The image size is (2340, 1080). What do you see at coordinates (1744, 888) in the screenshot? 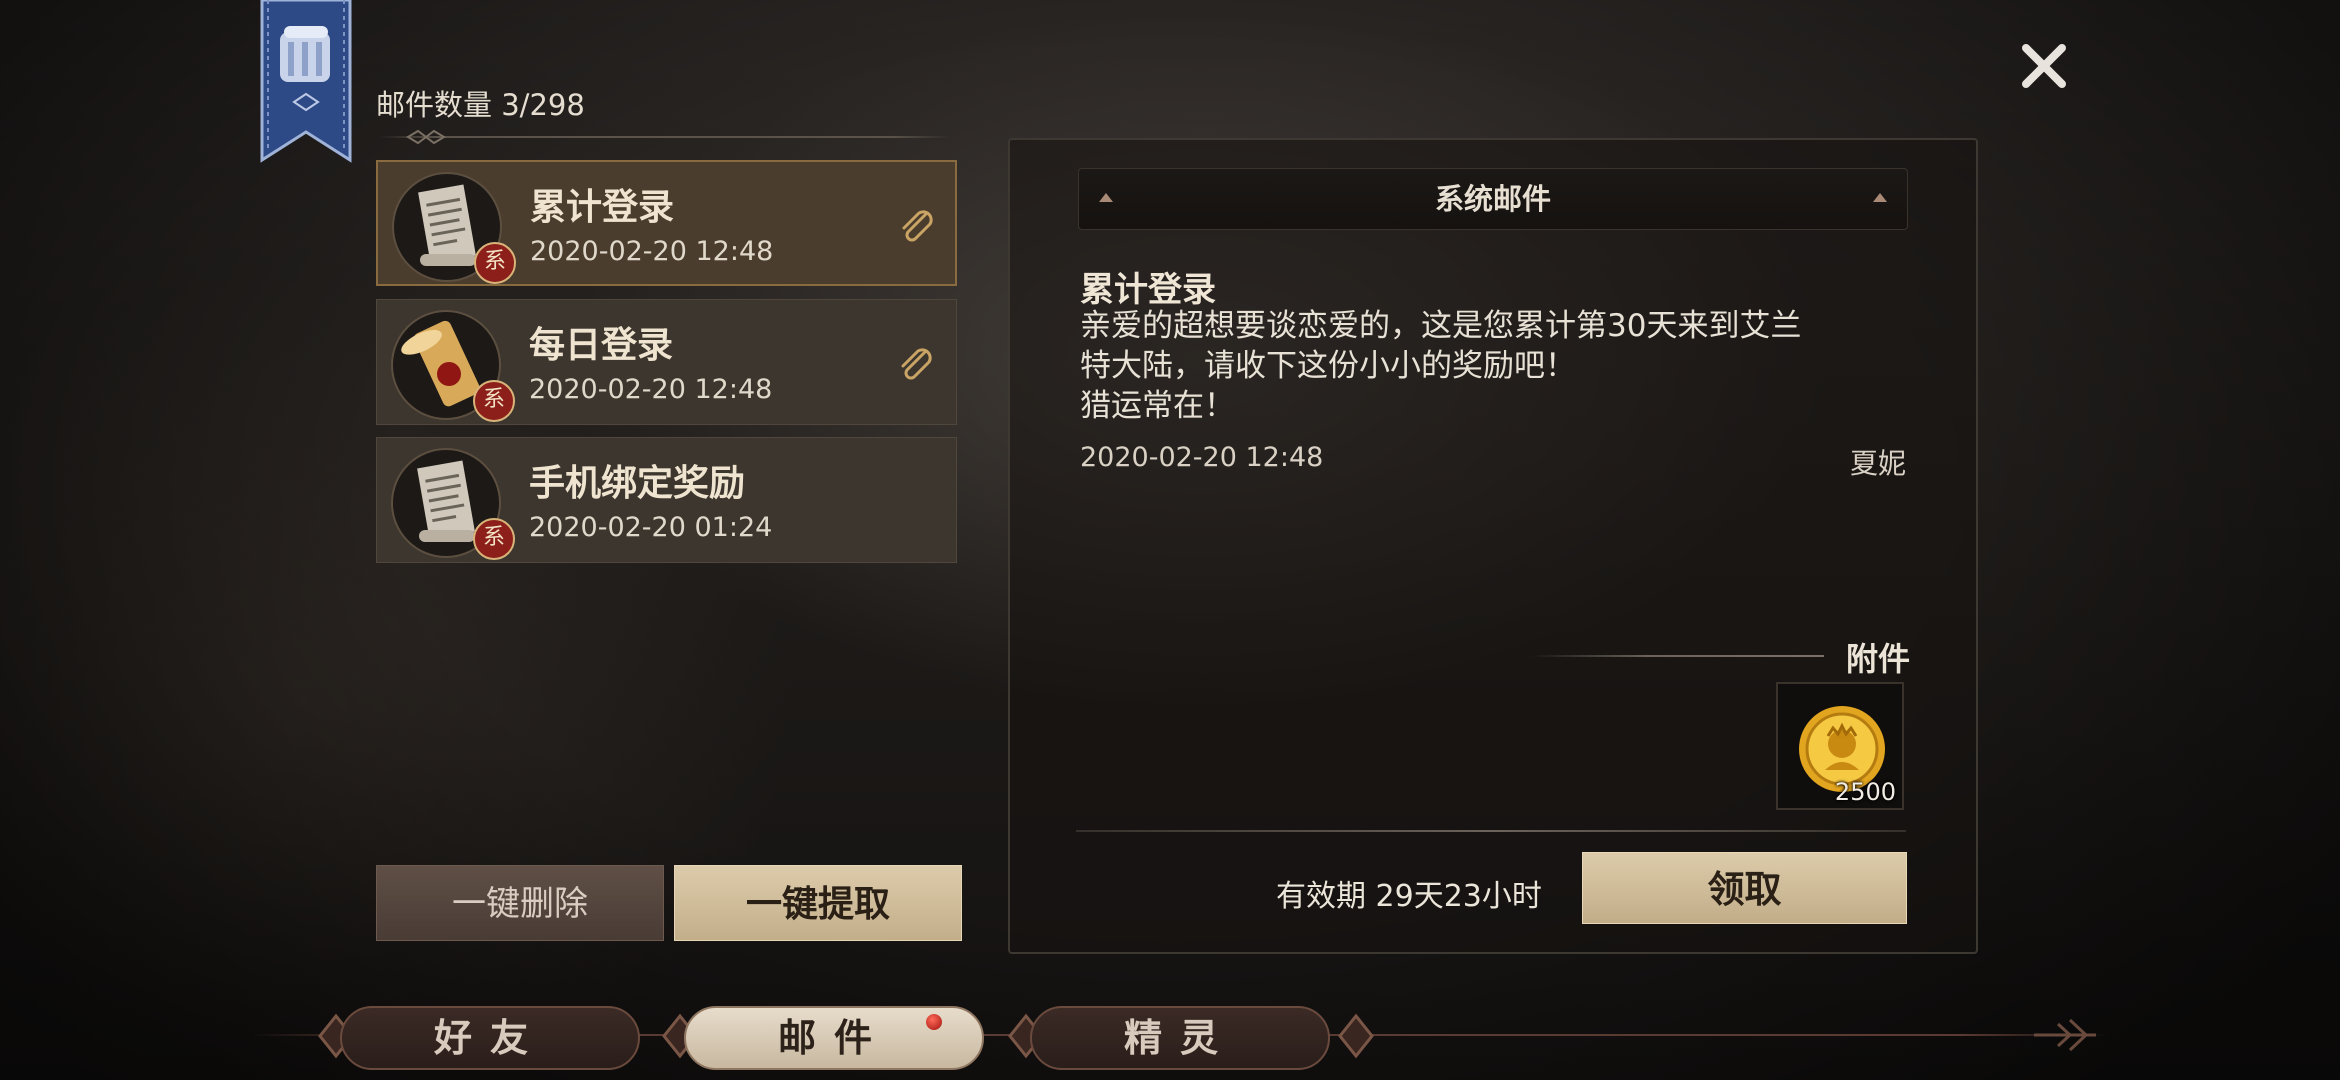
I see `claim-button: 领取` at bounding box center [1744, 888].